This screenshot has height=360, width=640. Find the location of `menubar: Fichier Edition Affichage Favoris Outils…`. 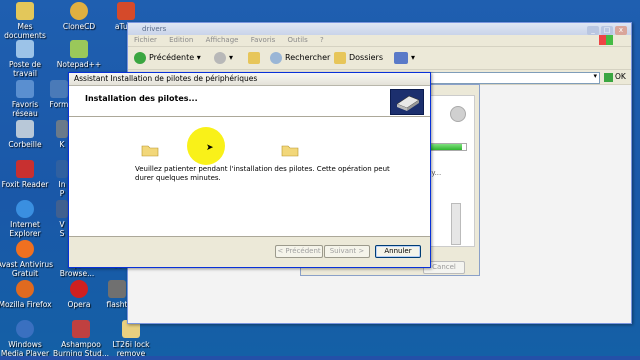

menubar: Fichier Edition Affichage Favoris Outils… is located at coordinates (379, 41).